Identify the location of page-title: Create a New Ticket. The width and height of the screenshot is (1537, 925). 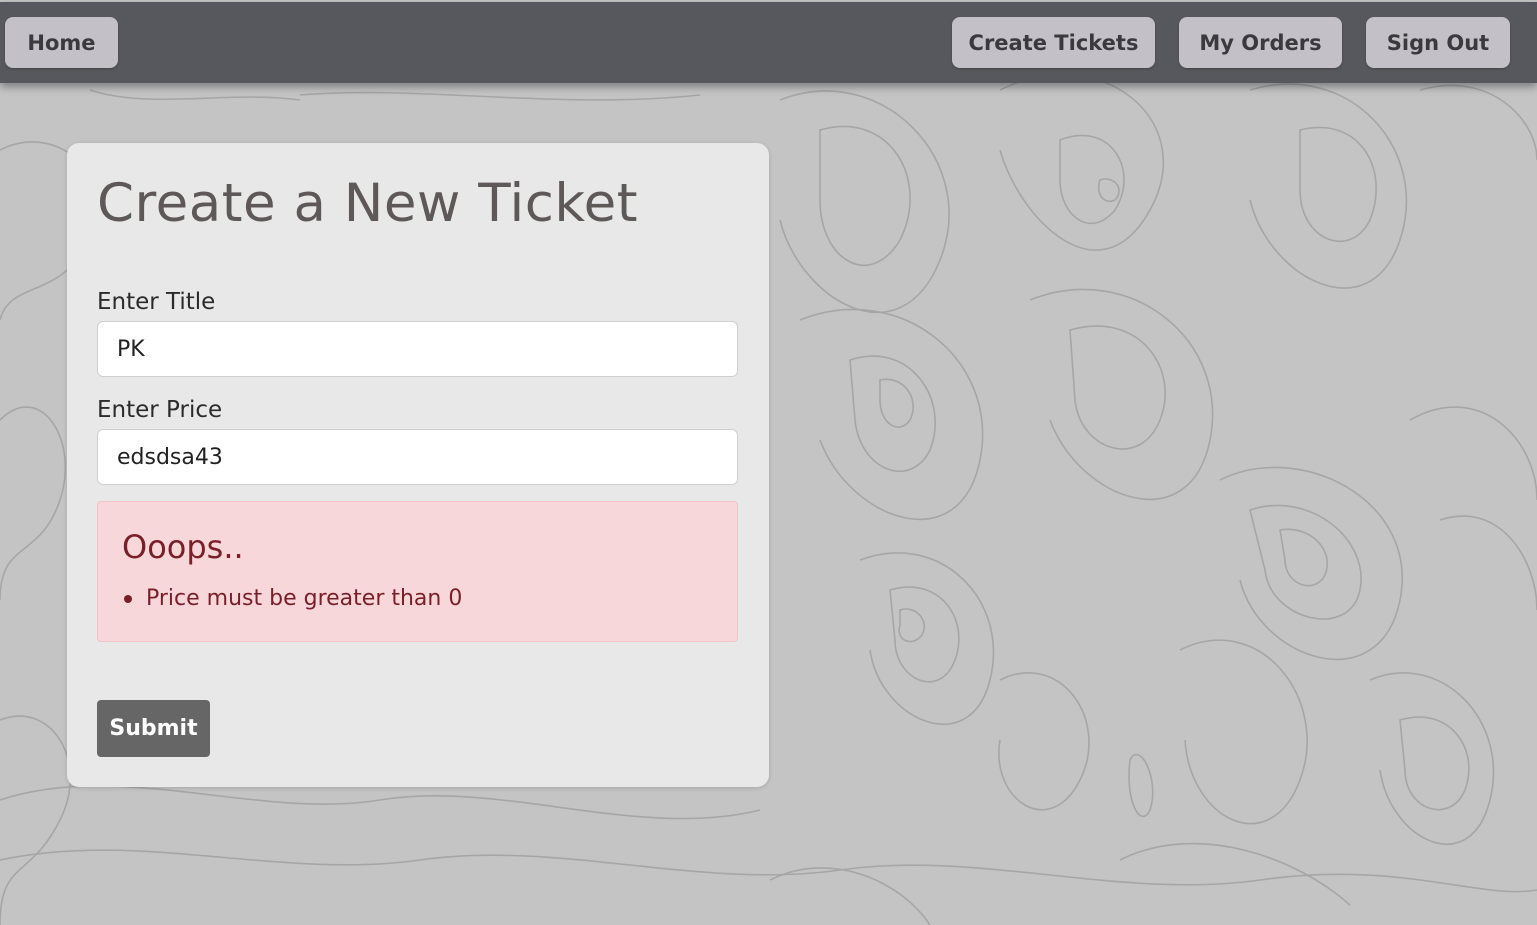
(368, 203).